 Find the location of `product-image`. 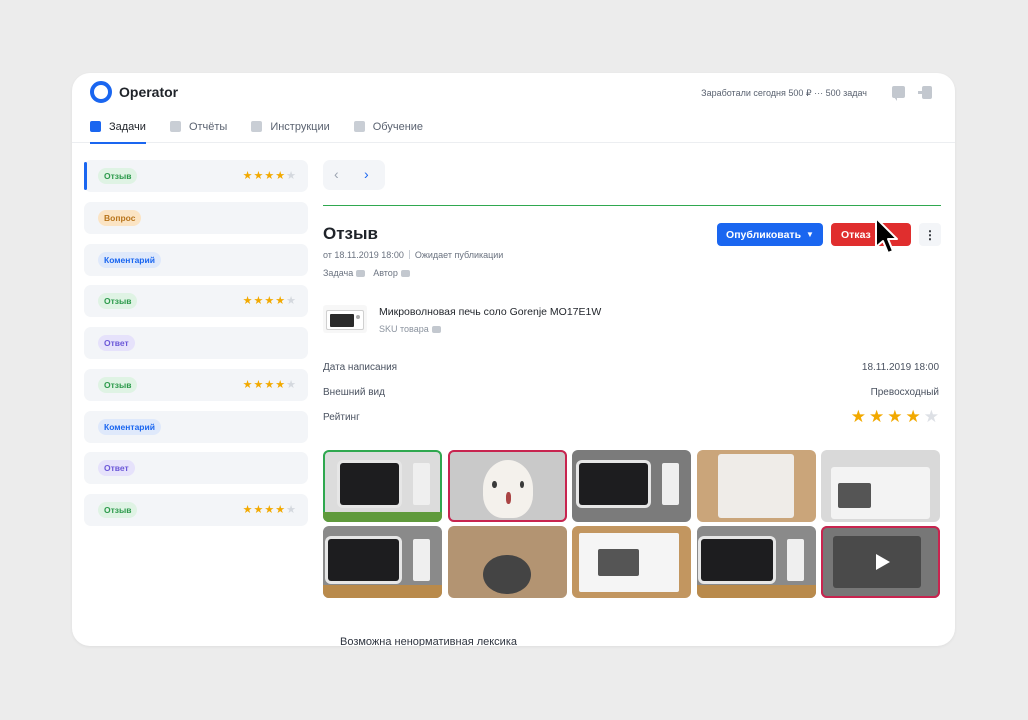

product-image is located at coordinates (345, 319).